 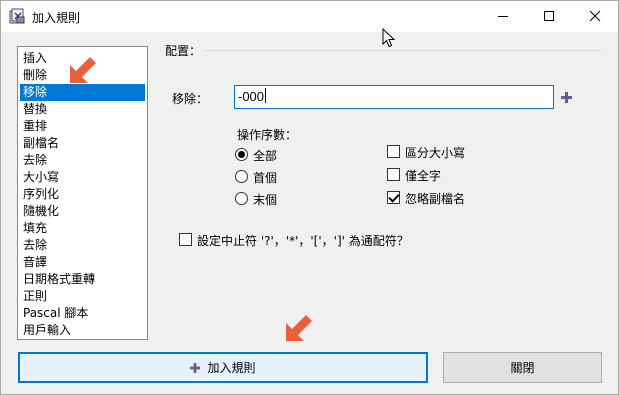 What do you see at coordinates (435, 198) in the screenshot?
I see `skip-extension-label: 忽略副檔名` at bounding box center [435, 198].